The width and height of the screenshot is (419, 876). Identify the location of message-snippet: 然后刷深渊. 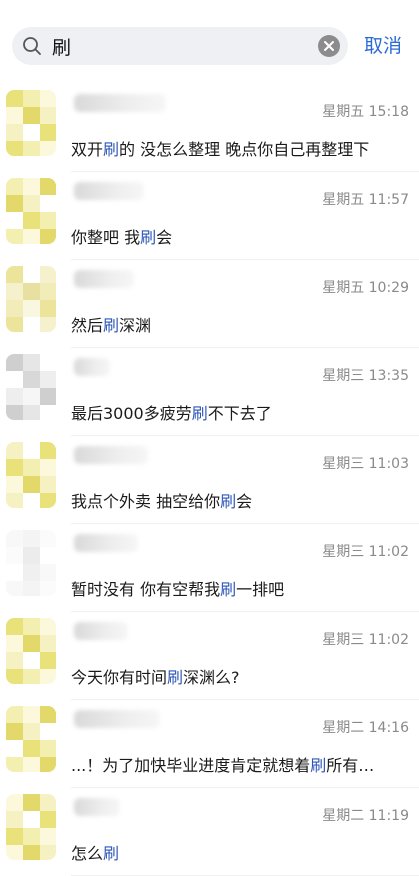
(239, 324).